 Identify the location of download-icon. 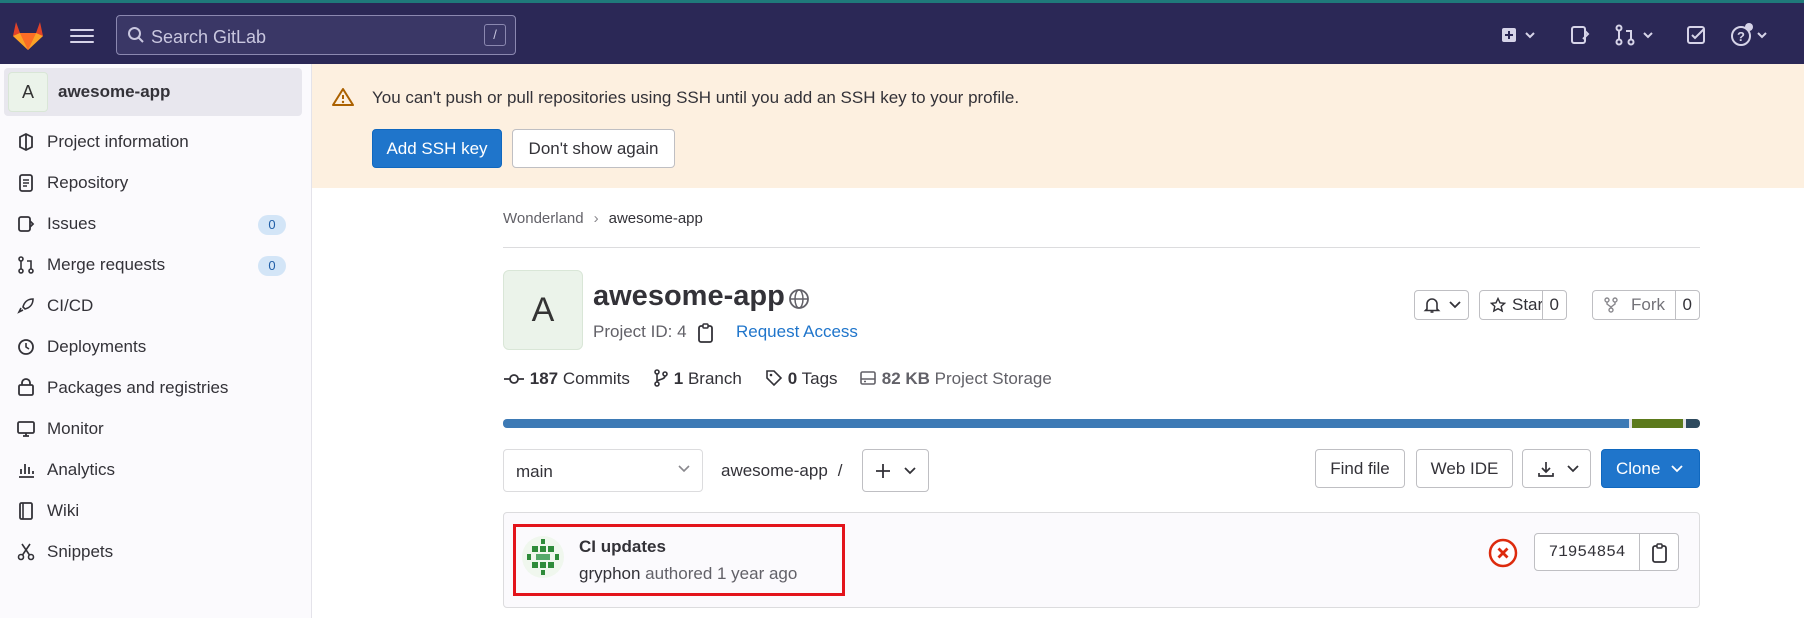
(1546, 469).